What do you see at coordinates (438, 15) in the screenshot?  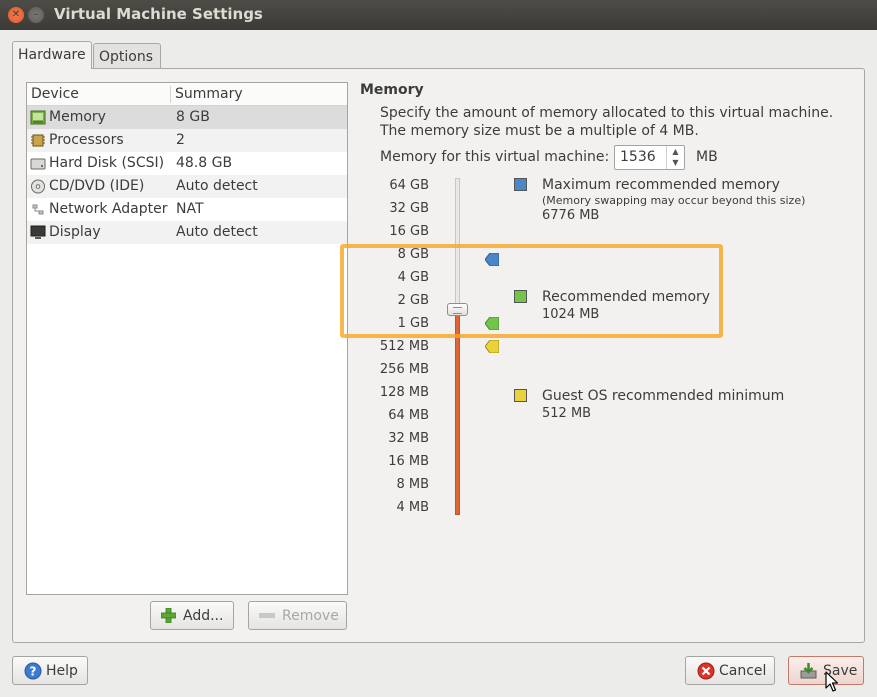 I see `title-bar: ✕ – Virtual Machine Settings` at bounding box center [438, 15].